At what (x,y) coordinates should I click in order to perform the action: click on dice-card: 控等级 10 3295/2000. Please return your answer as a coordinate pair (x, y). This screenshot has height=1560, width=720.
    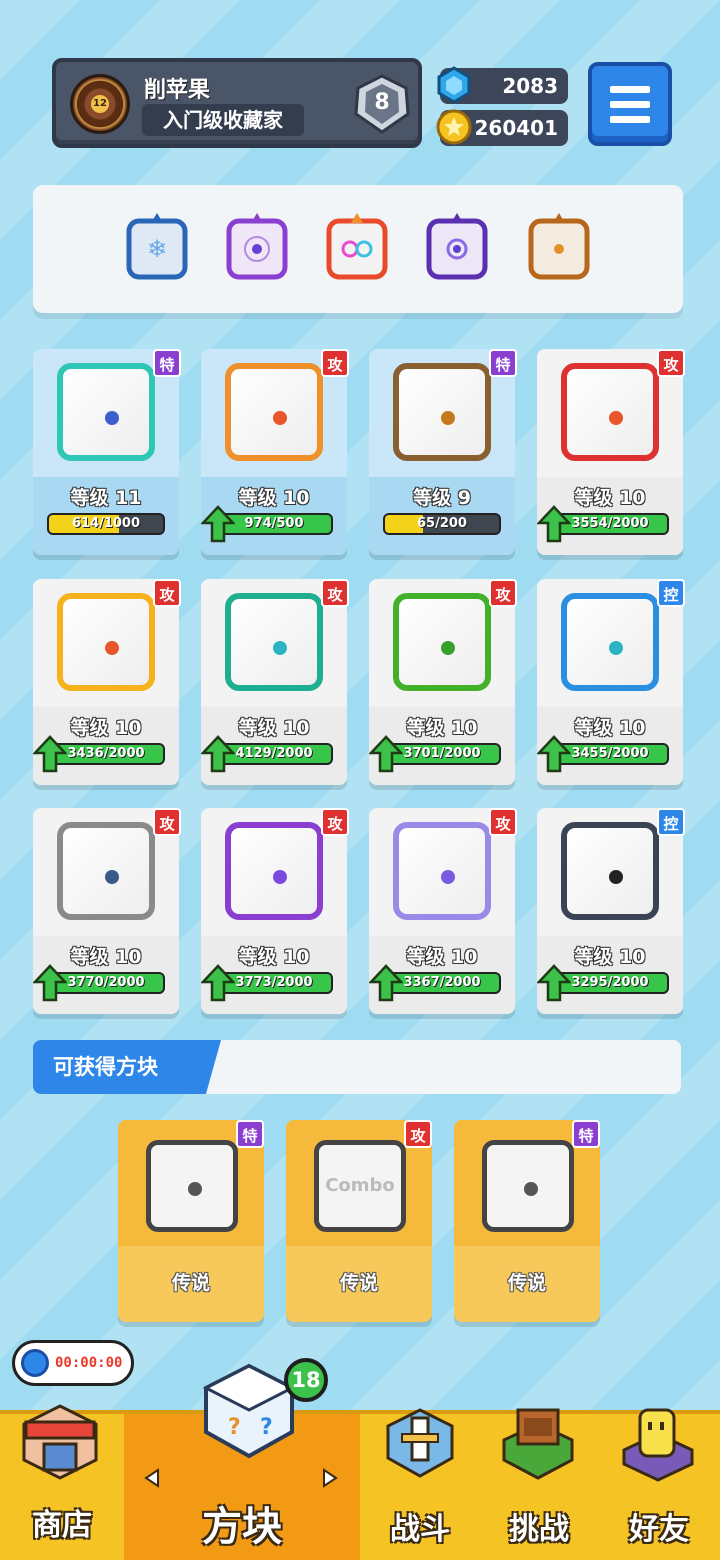
    Looking at the image, I should click on (611, 911).